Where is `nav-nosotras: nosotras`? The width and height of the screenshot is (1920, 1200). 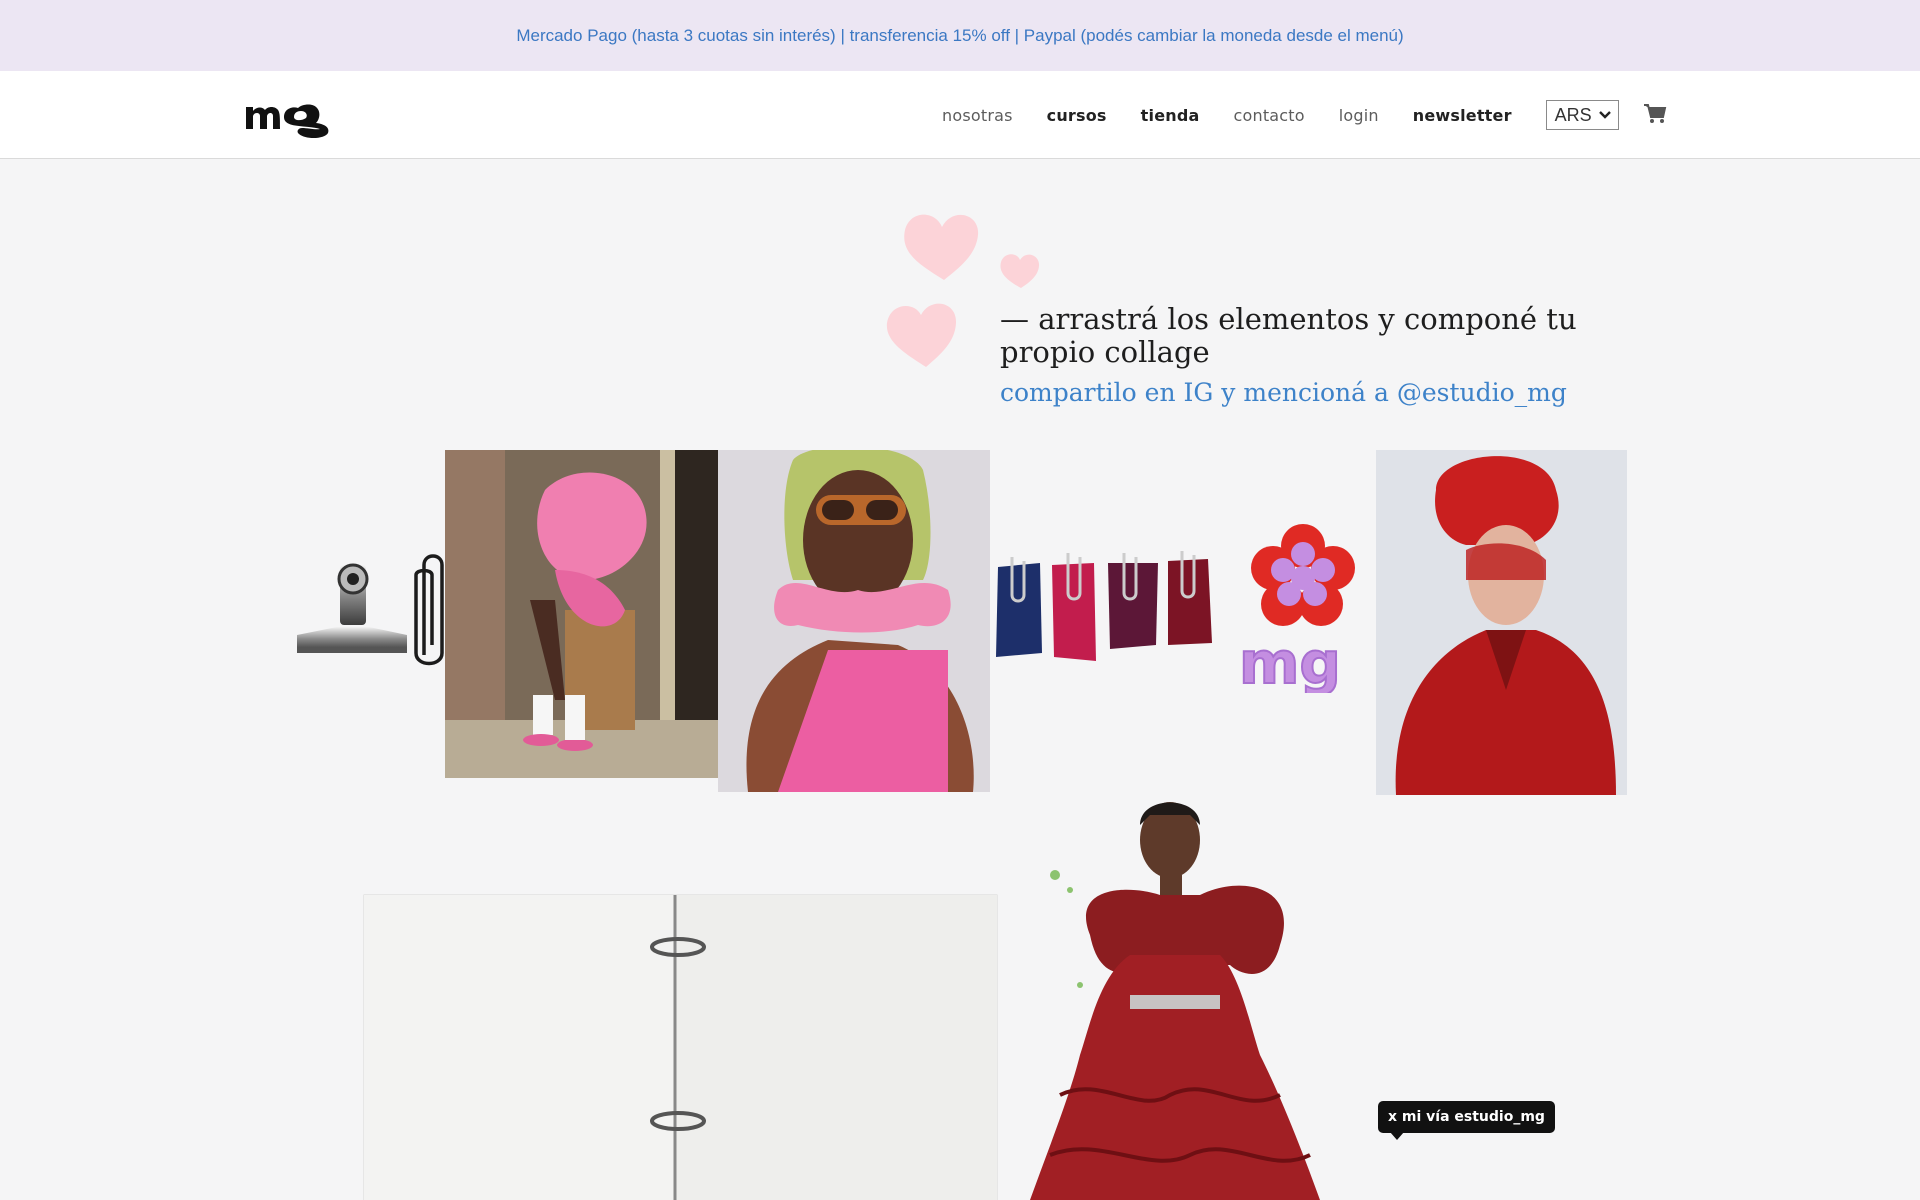 nav-nosotras: nosotras is located at coordinates (977, 115).